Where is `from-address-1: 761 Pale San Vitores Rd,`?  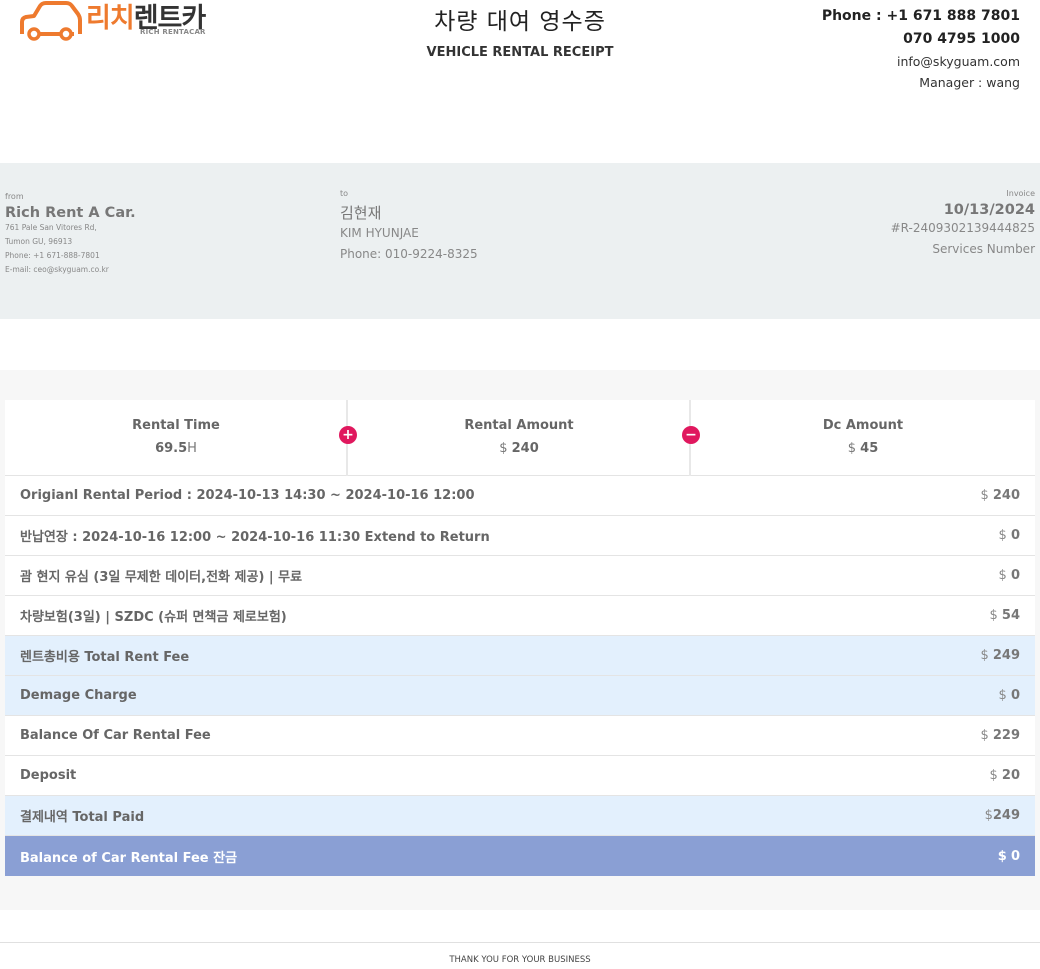 from-address-1: 761 Pale San Vitores Rd, is located at coordinates (51, 227).